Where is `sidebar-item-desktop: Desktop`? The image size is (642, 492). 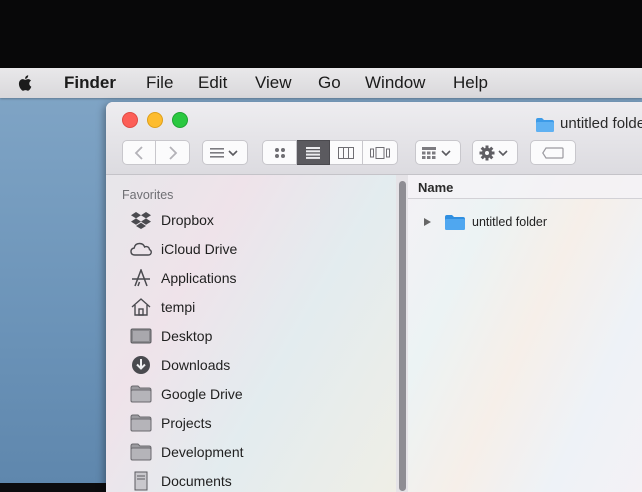 sidebar-item-desktop: Desktop is located at coordinates (171, 336).